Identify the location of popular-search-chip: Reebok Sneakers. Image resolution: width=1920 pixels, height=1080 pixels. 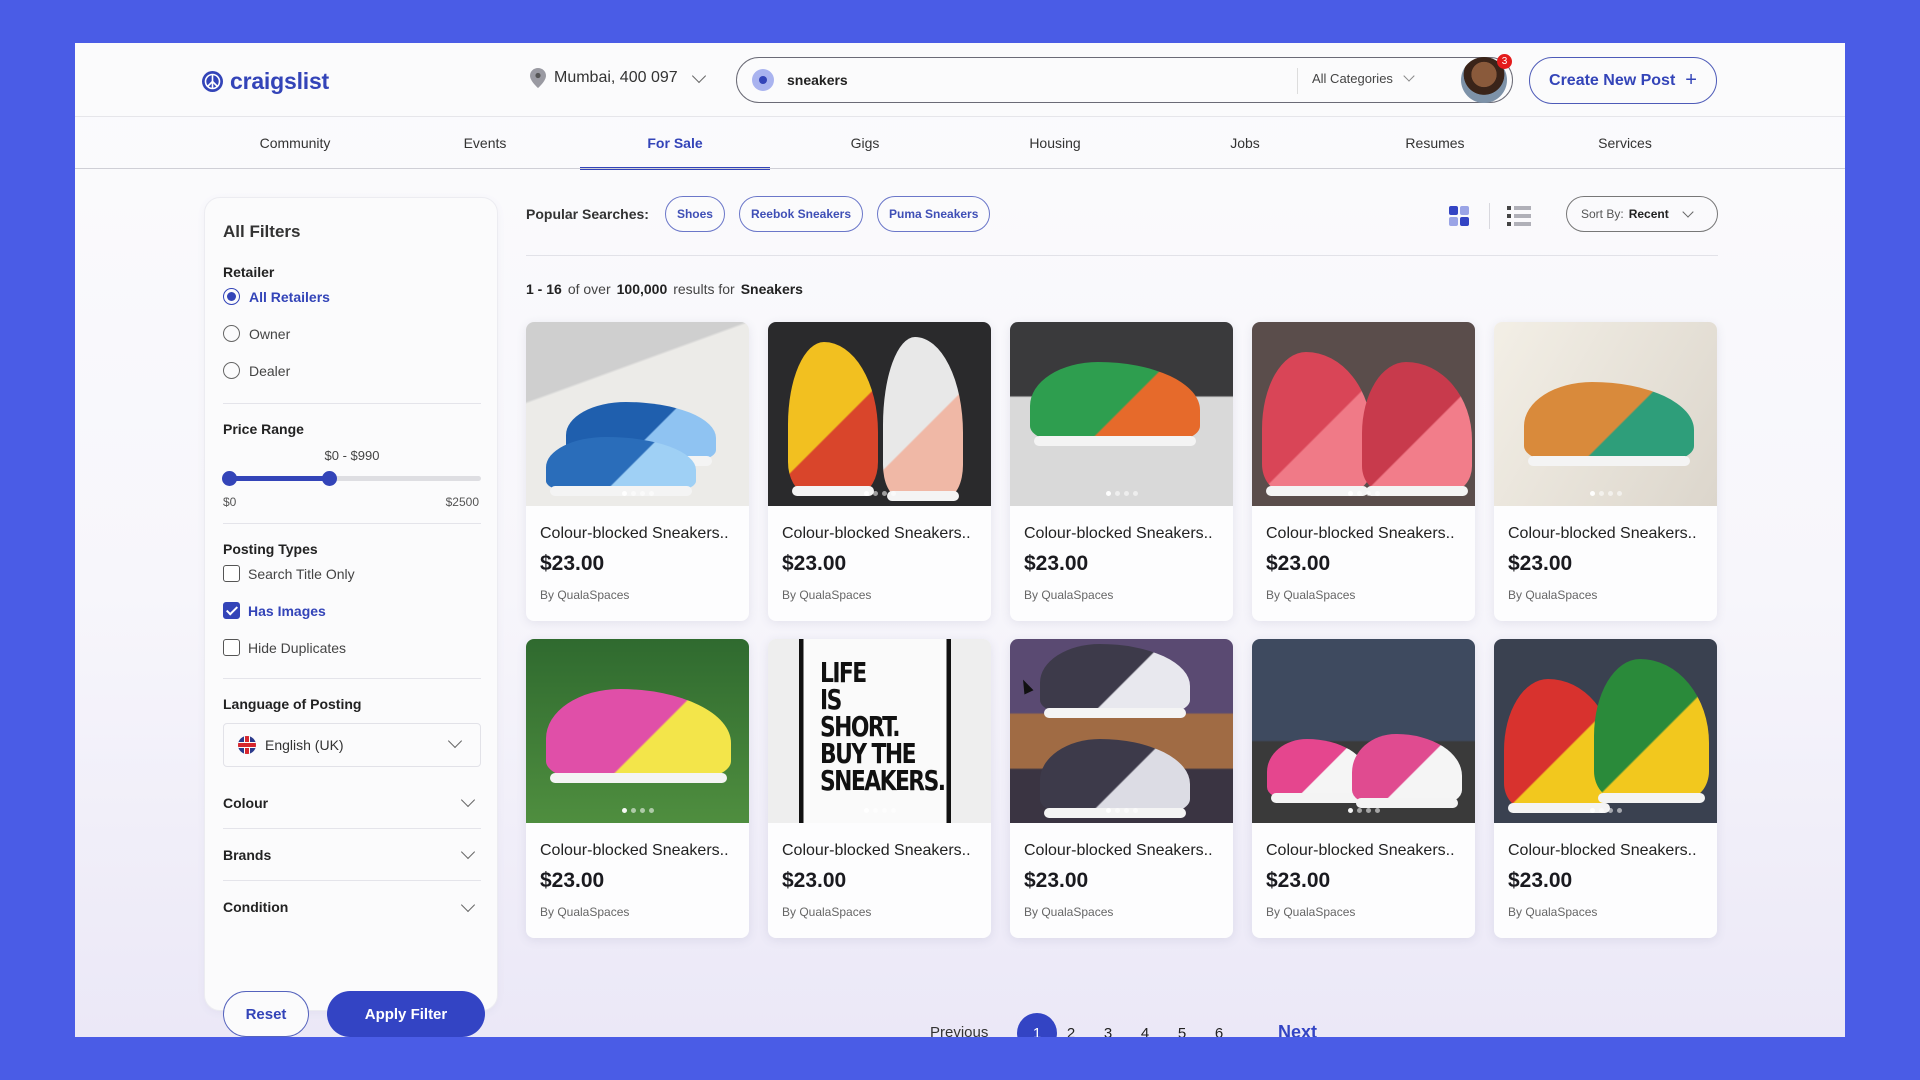
(801, 214).